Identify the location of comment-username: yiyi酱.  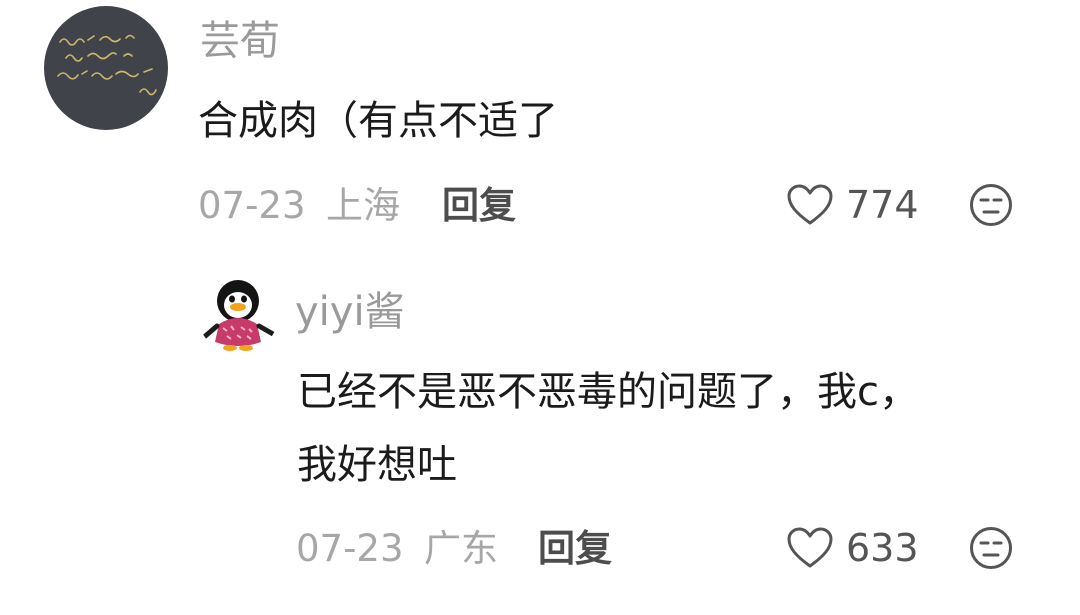
(350, 312).